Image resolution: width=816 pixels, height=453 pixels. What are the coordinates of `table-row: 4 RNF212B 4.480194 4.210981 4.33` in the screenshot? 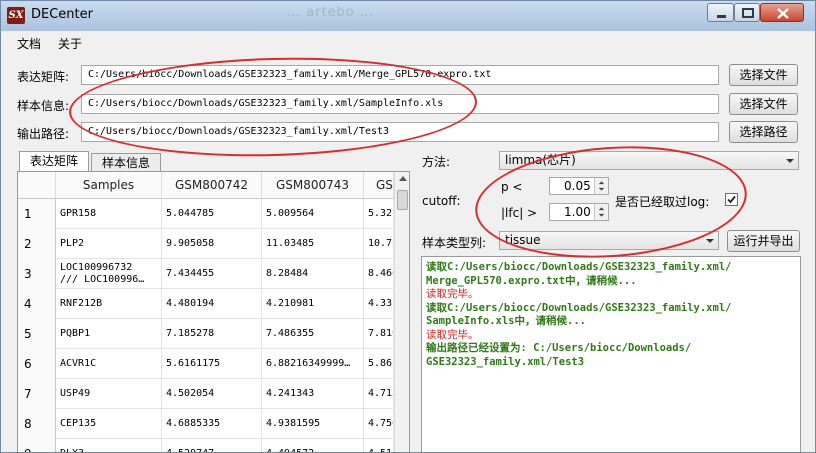 It's located at (206, 304).